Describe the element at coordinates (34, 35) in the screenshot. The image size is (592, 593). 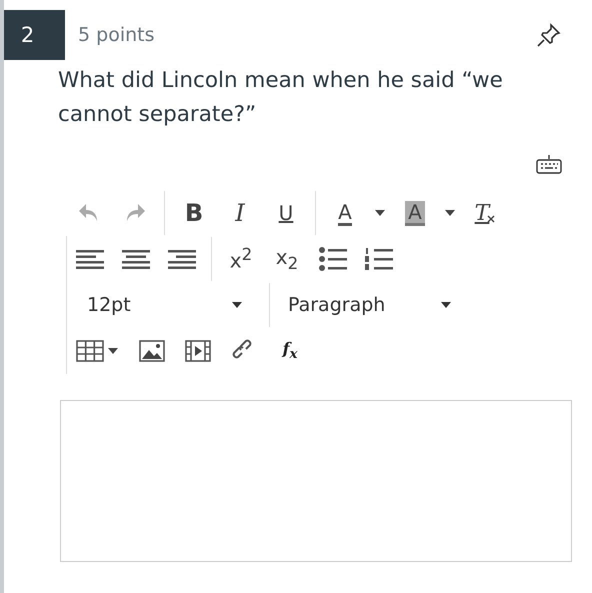
I see `question-number: 2` at that location.